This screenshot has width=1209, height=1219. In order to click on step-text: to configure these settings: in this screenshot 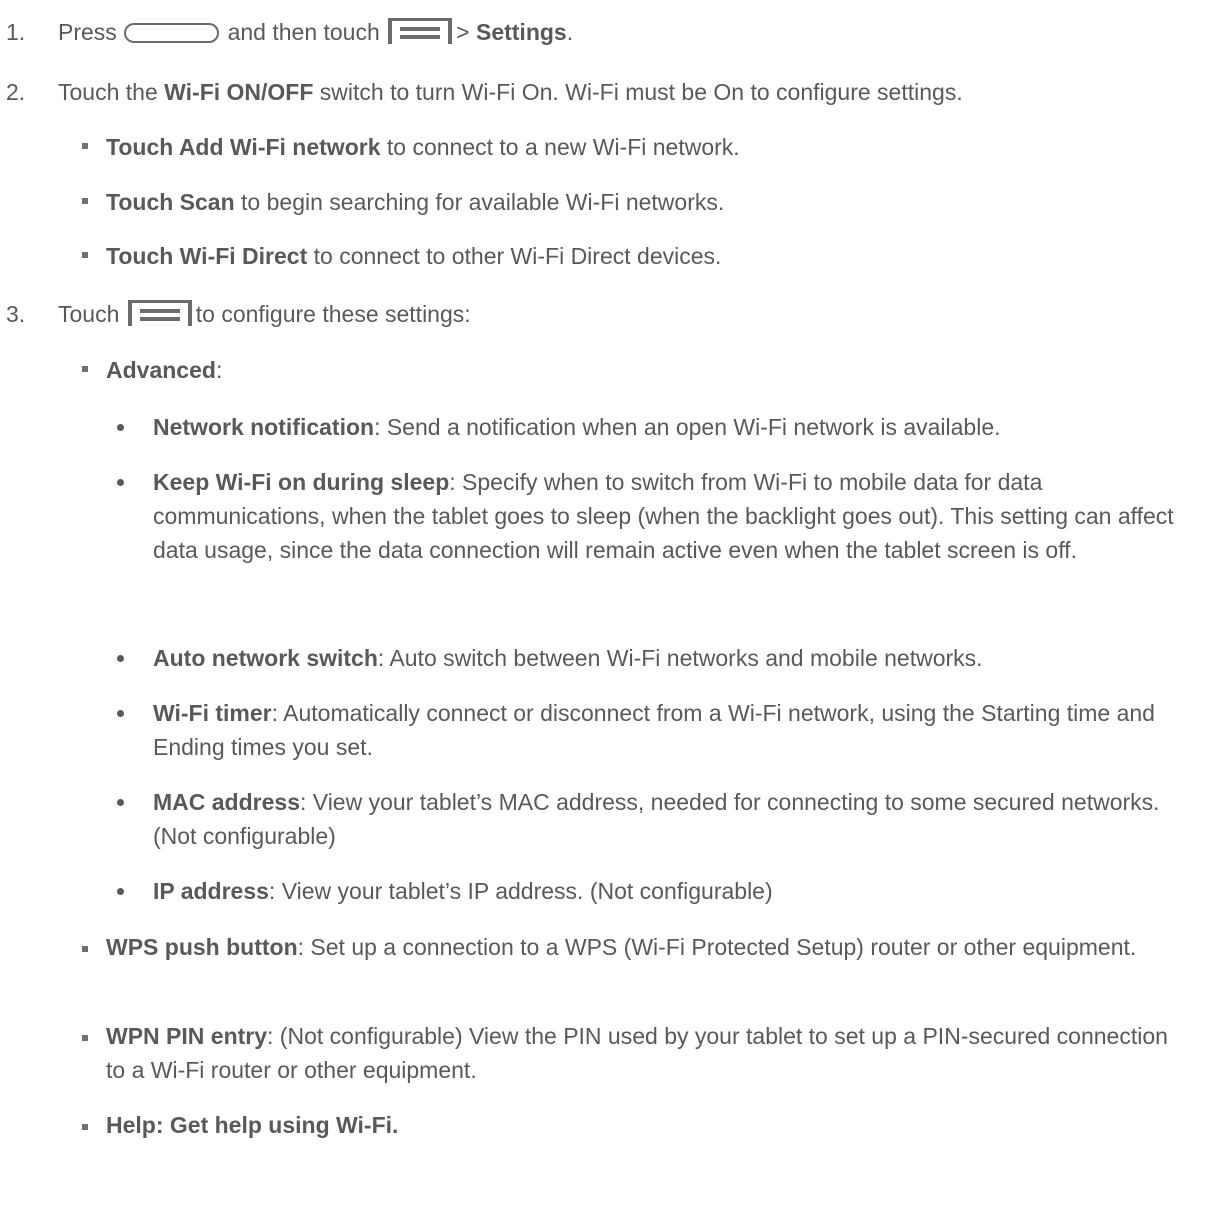, I will do `click(333, 314)`.